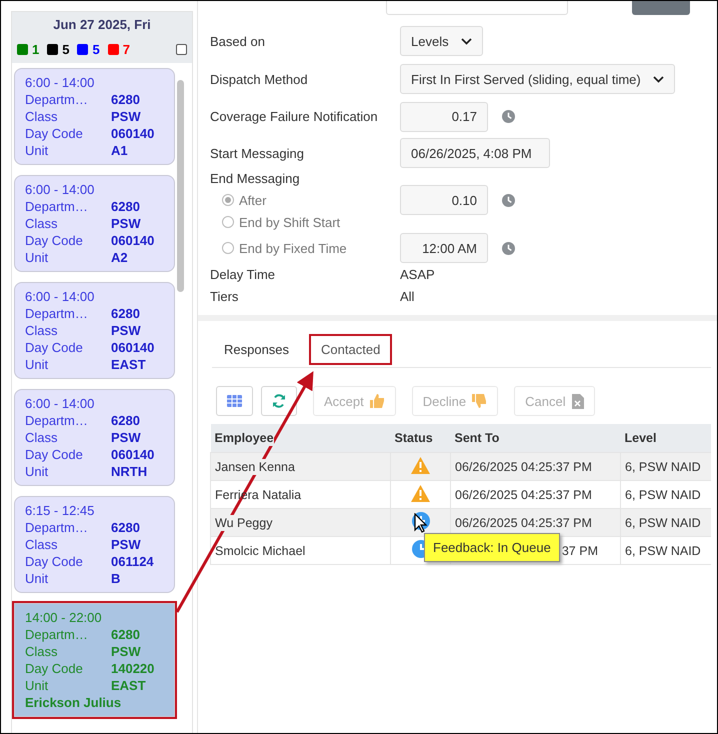 The width and height of the screenshot is (718, 734). Describe the element at coordinates (64, 617) in the screenshot. I see `shift-time: 14:00 - 22:00` at that location.